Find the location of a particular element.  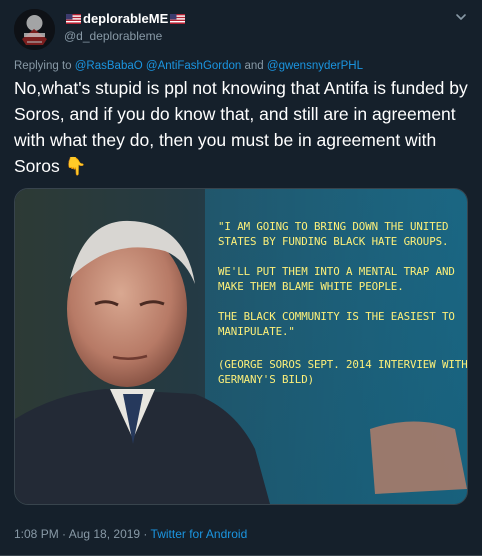

replying-and: and is located at coordinates (254, 66).